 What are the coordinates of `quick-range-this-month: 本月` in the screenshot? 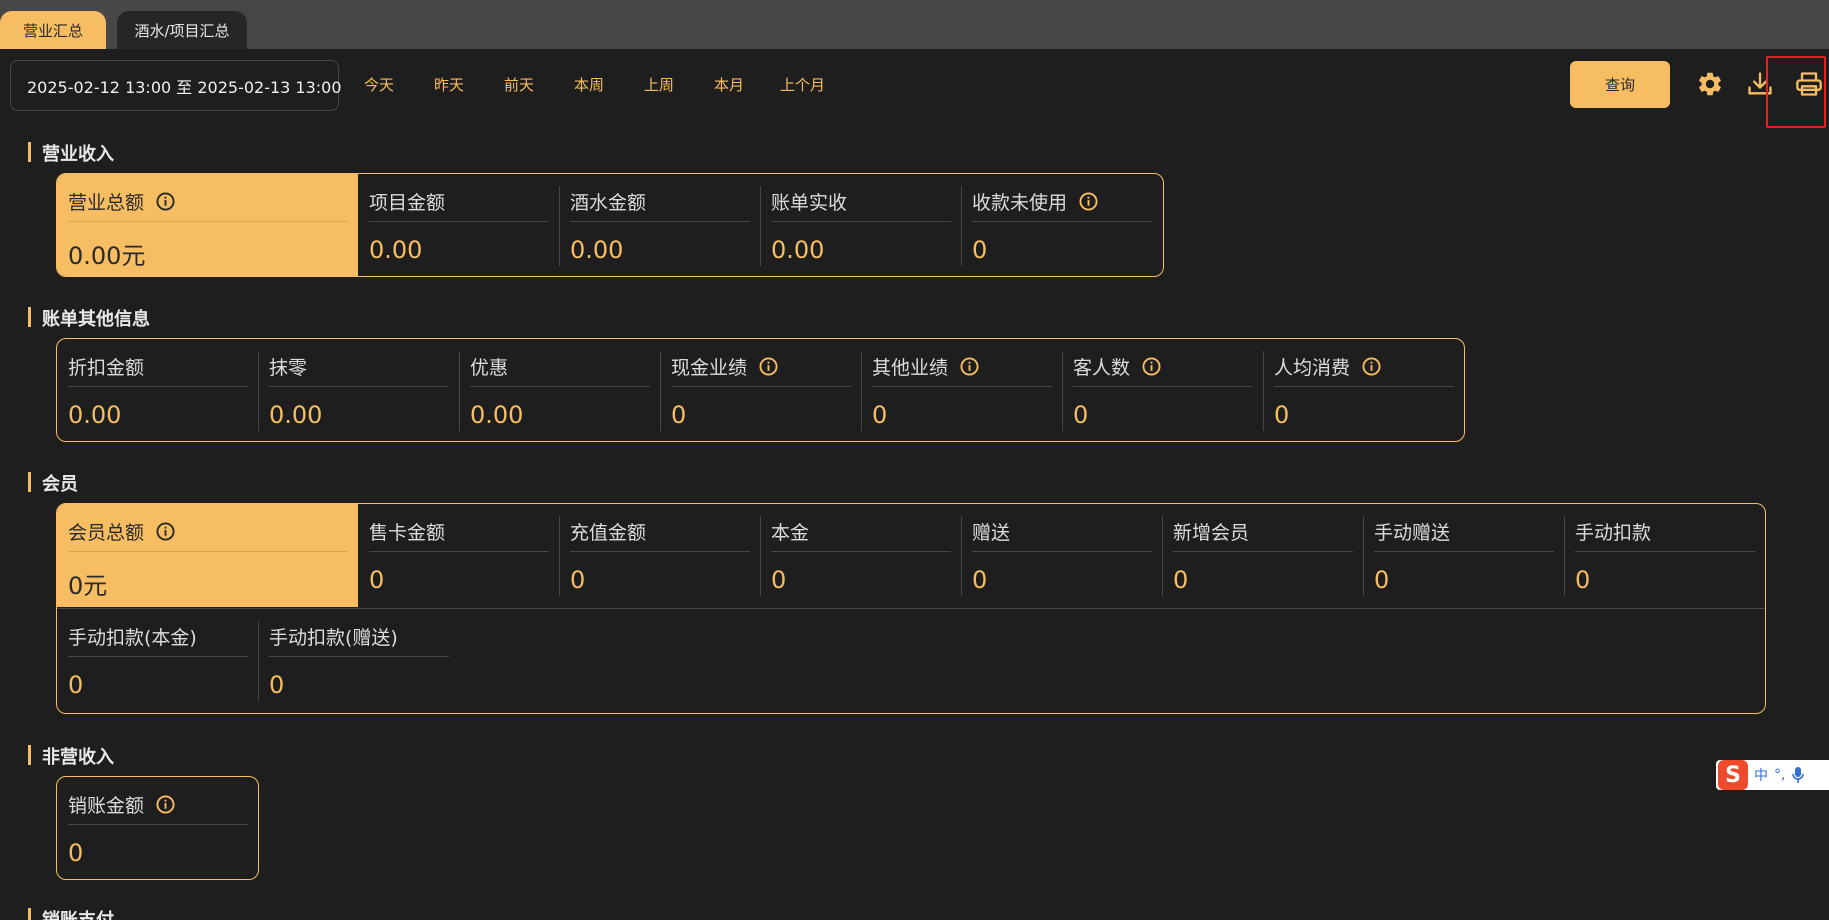 It's located at (729, 84).